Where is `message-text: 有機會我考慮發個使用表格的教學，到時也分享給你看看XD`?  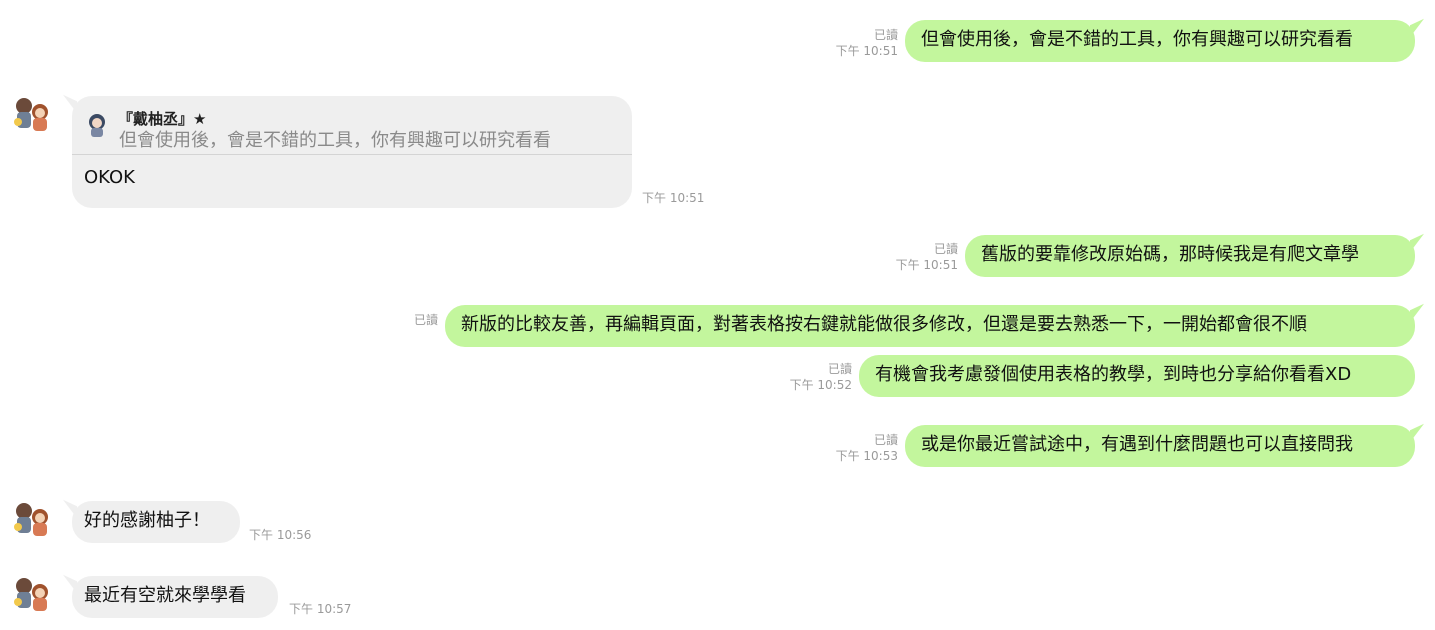 message-text: 有機會我考慮發個使用表格的教學，到時也分享給你看看XD is located at coordinates (1113, 374).